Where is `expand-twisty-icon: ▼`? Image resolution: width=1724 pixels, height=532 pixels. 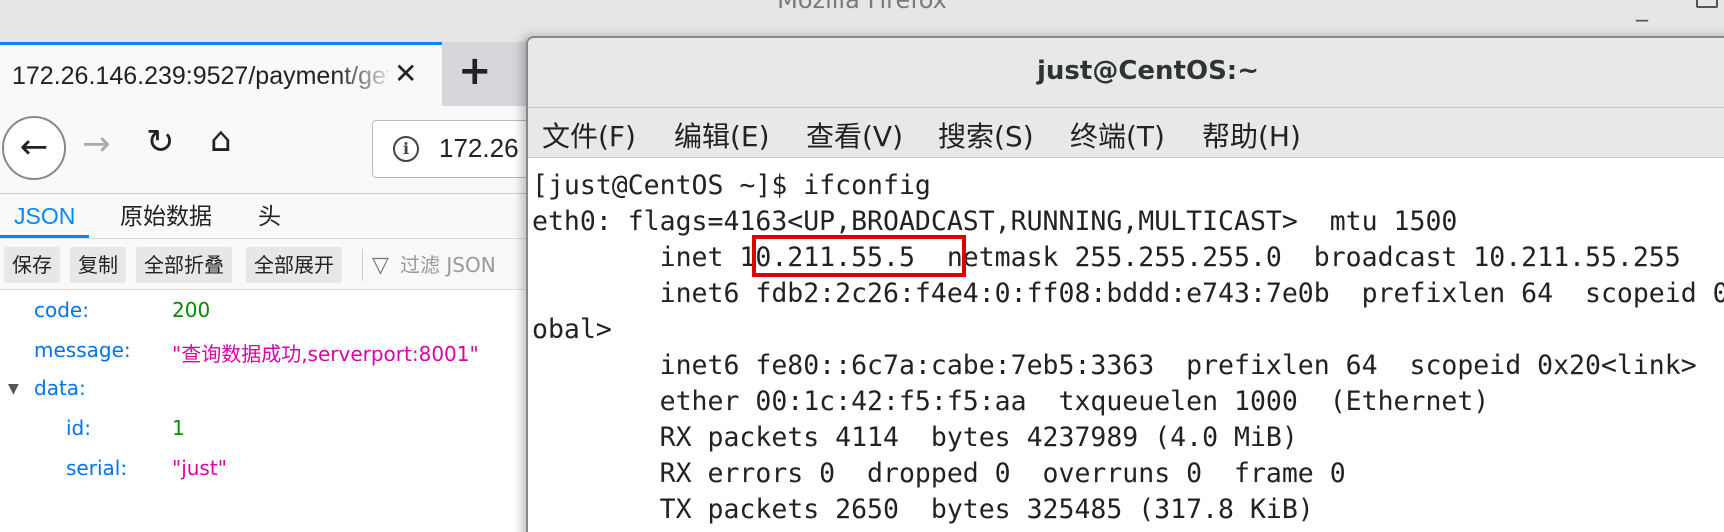 expand-twisty-icon: ▼ is located at coordinates (13, 389).